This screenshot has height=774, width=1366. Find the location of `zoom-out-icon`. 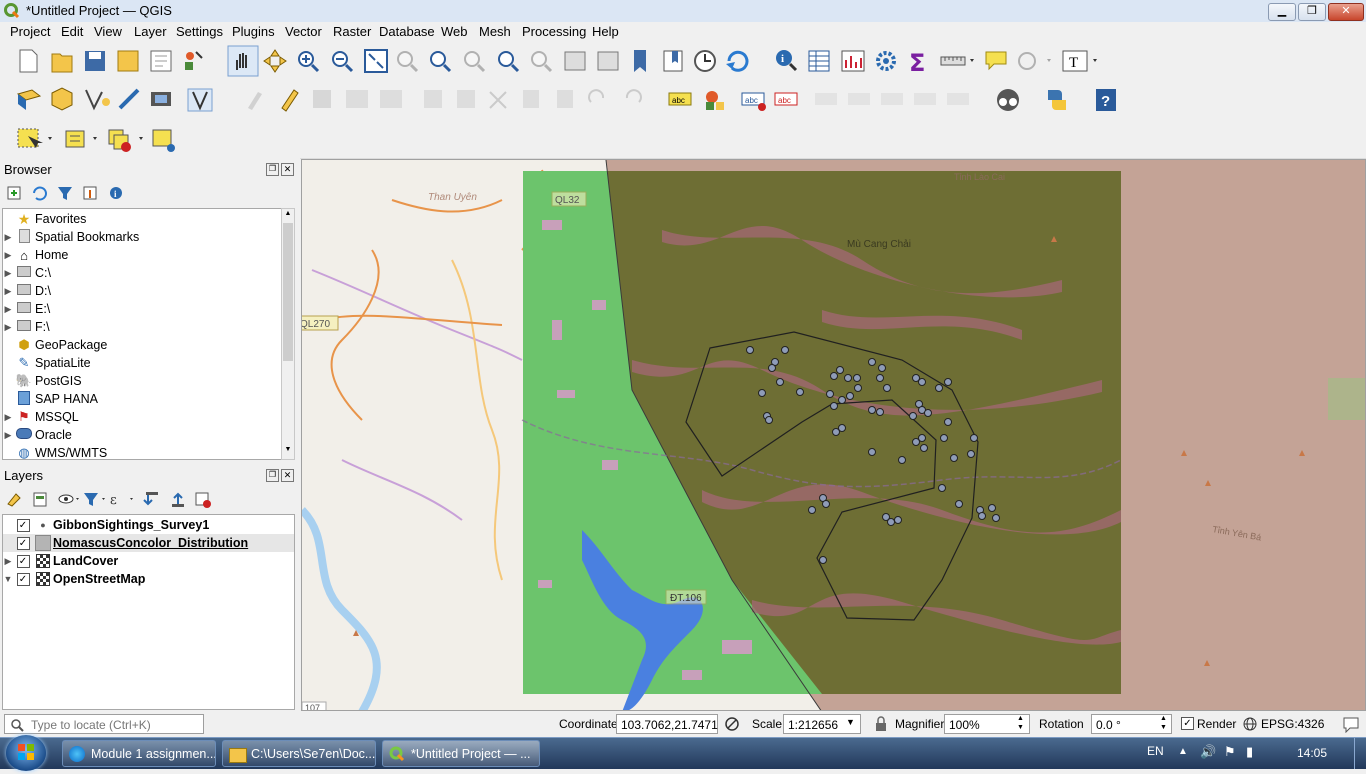

zoom-out-icon is located at coordinates (343, 62).